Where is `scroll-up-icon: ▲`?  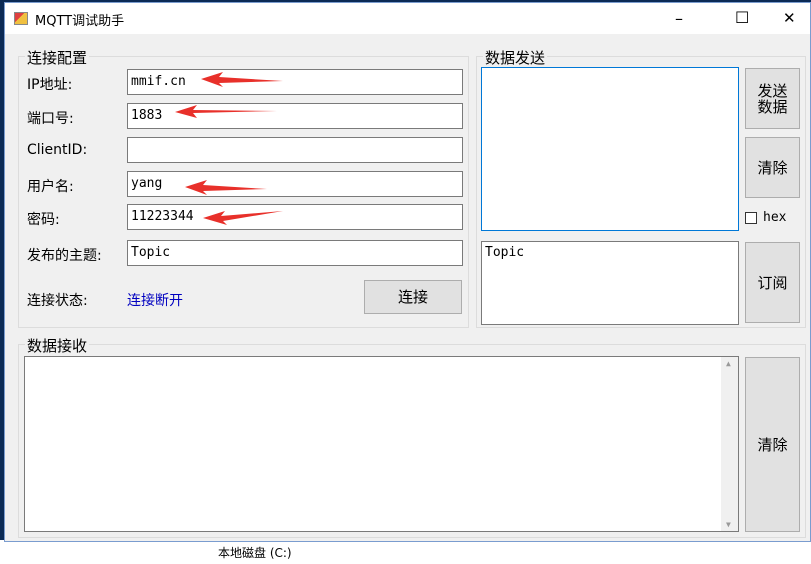 scroll-up-icon: ▲ is located at coordinates (728, 363).